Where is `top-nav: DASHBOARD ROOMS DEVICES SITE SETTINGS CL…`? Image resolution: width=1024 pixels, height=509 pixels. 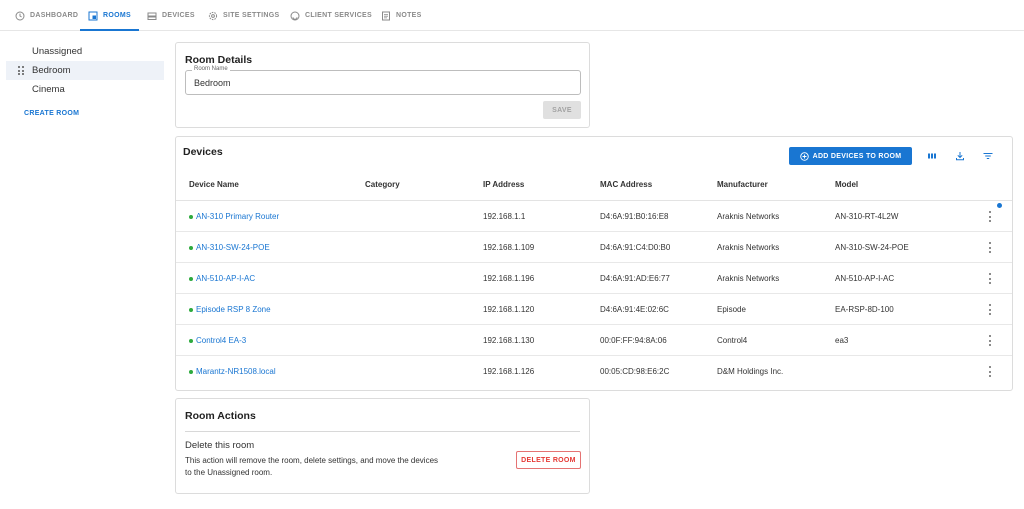 top-nav: DASHBOARD ROOMS DEVICES SITE SETTINGS CL… is located at coordinates (512, 15).